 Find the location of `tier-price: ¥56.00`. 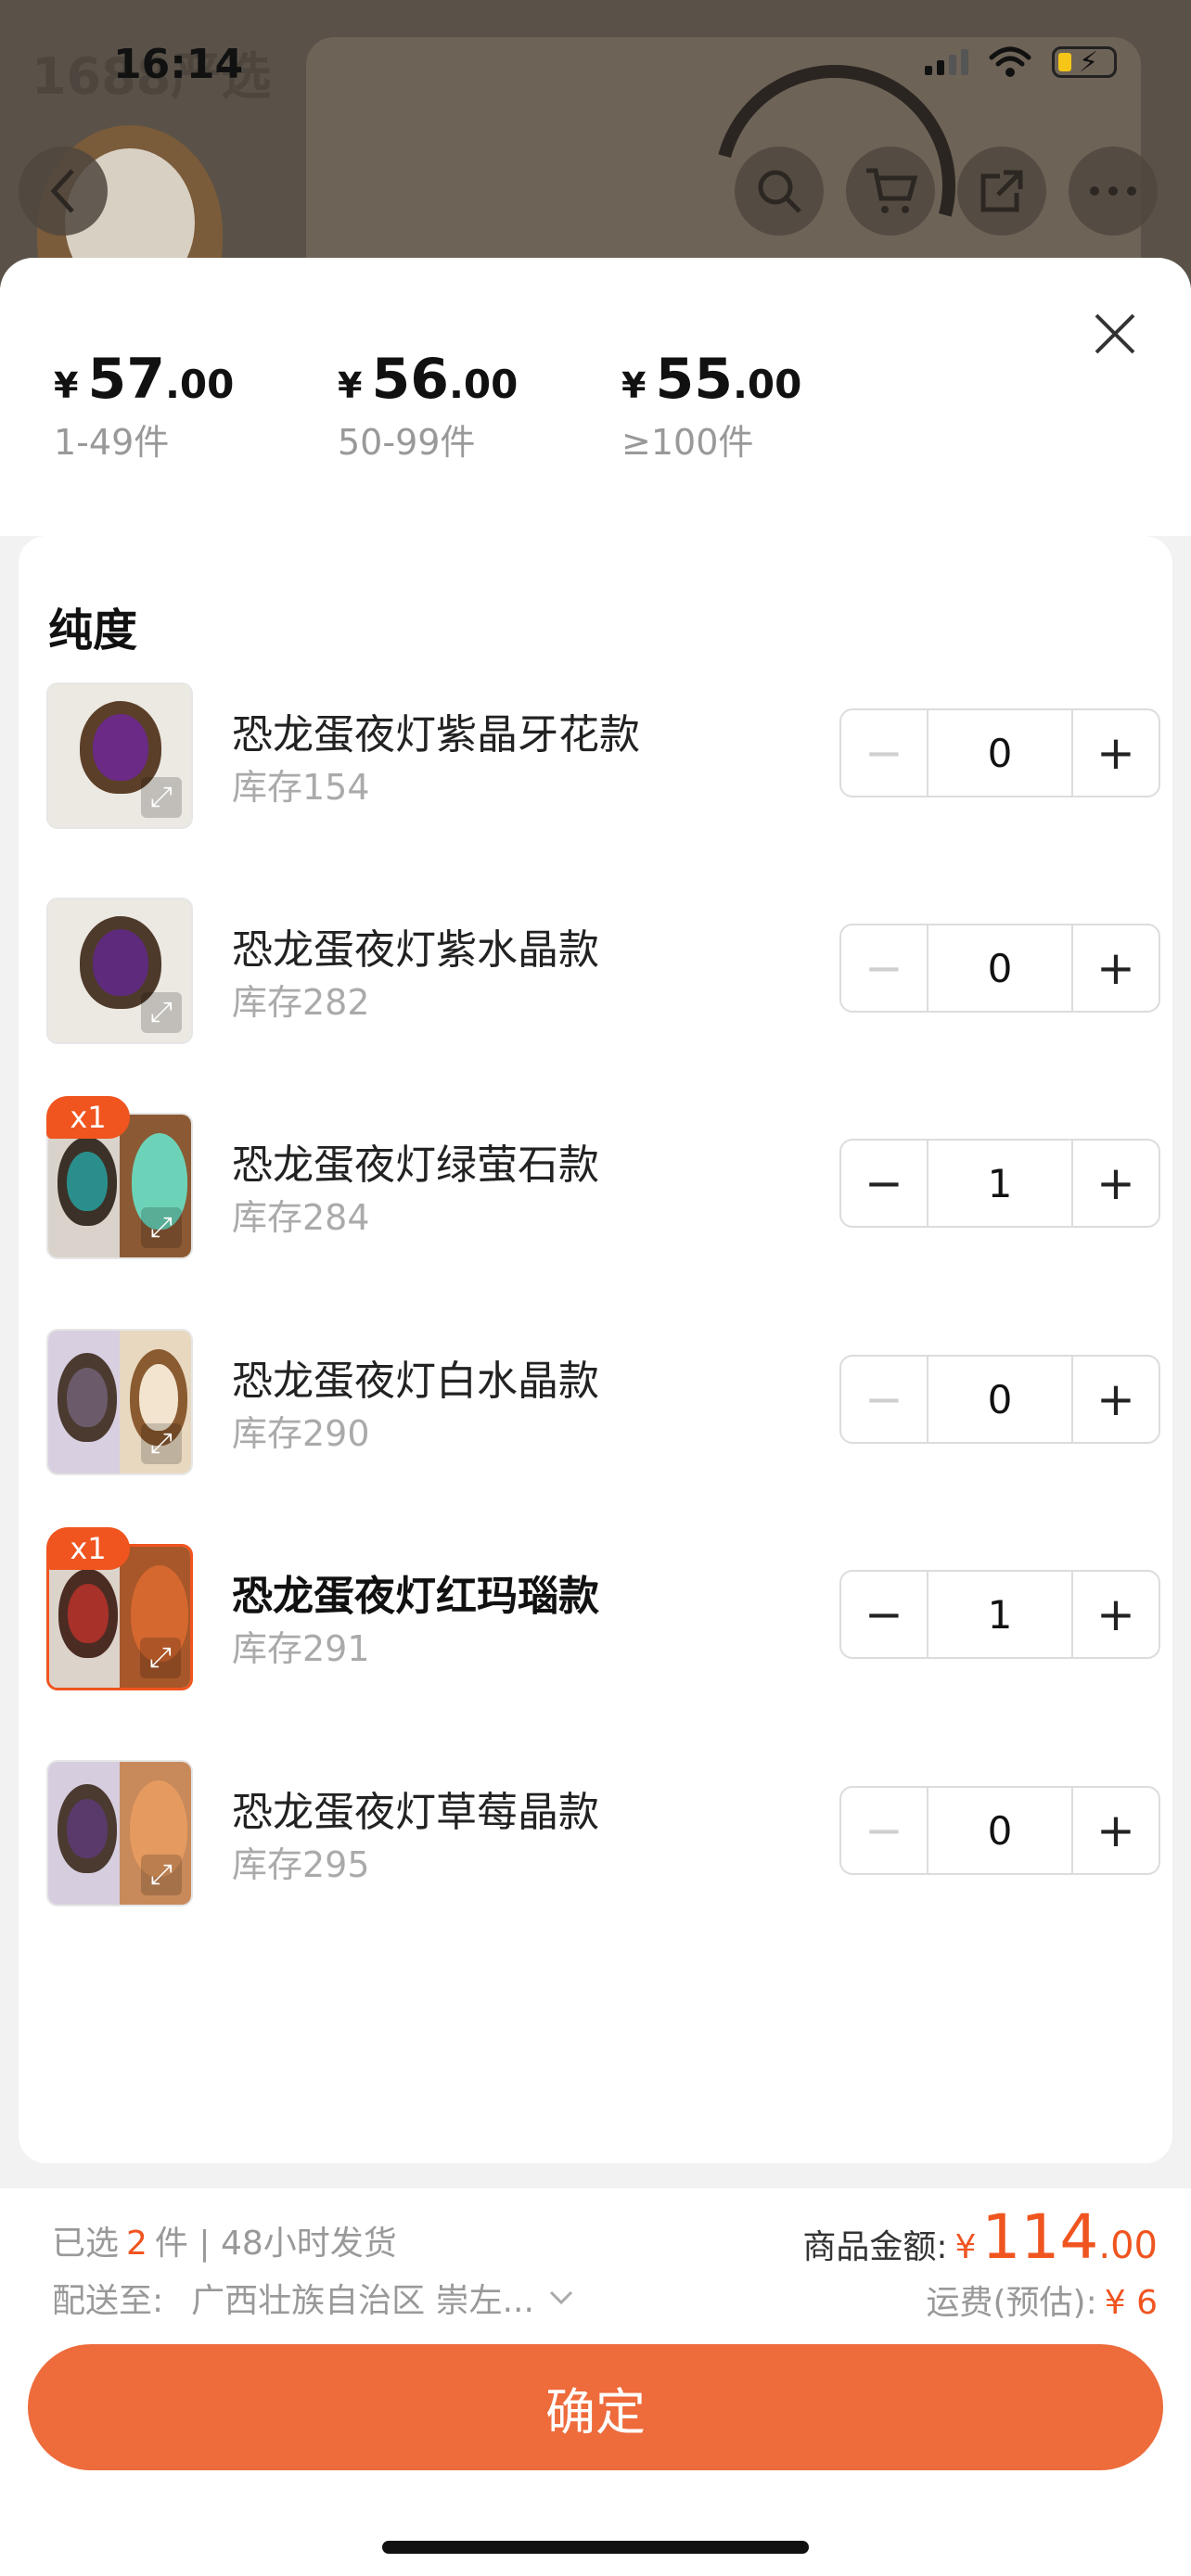

tier-price: ¥56.00 is located at coordinates (479, 380).